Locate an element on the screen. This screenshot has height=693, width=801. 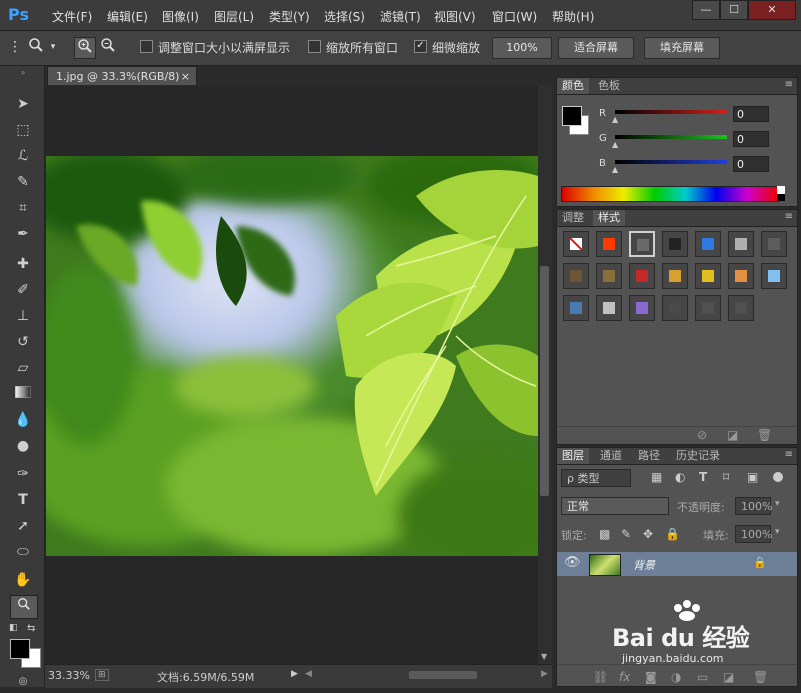
toolbox-collapse-icon: » is located at coordinates (23, 73).